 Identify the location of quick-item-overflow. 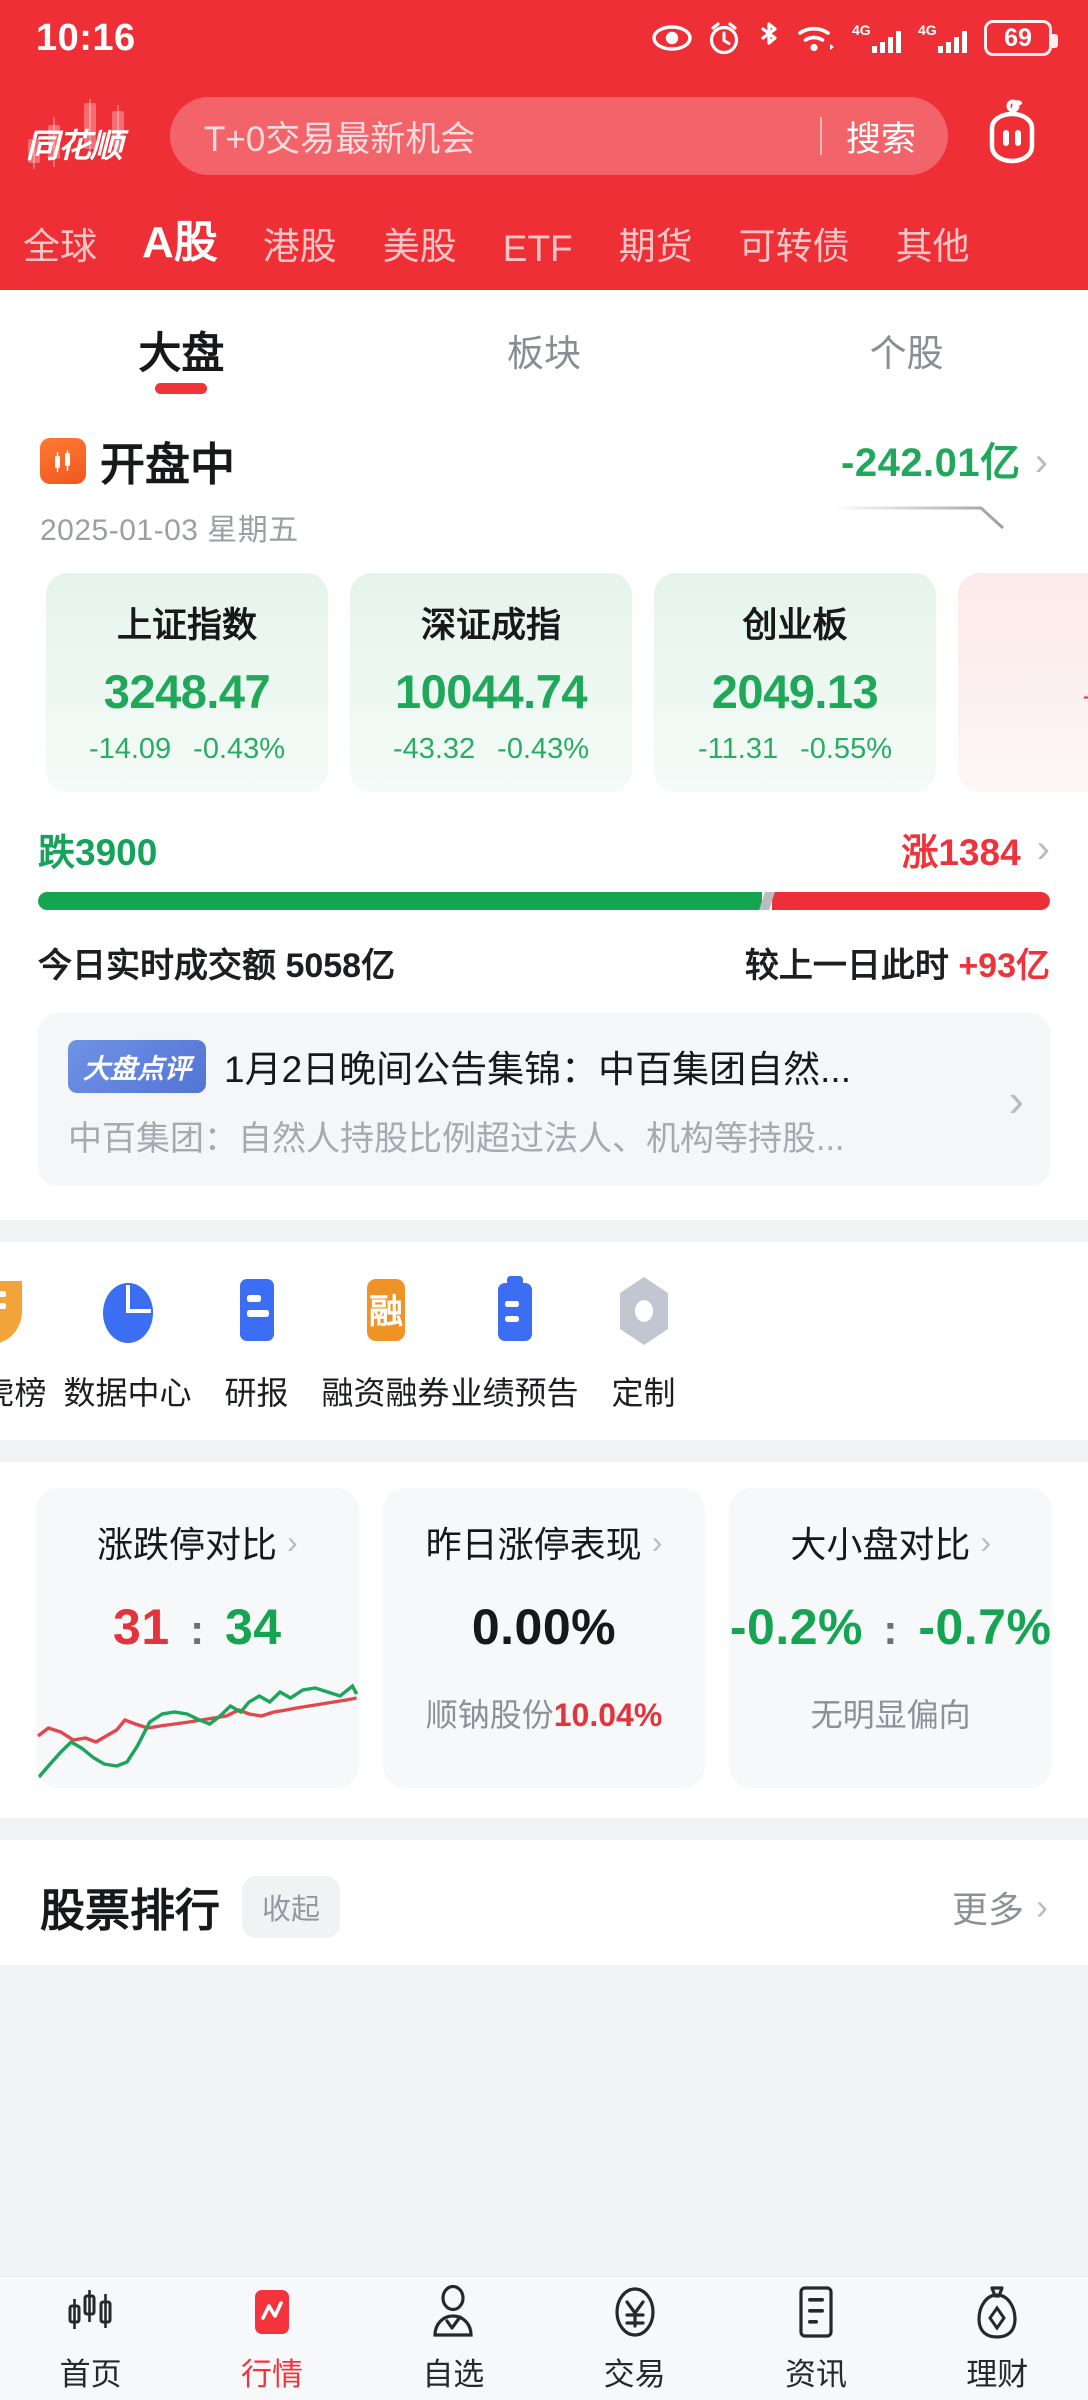
(772, 1320).